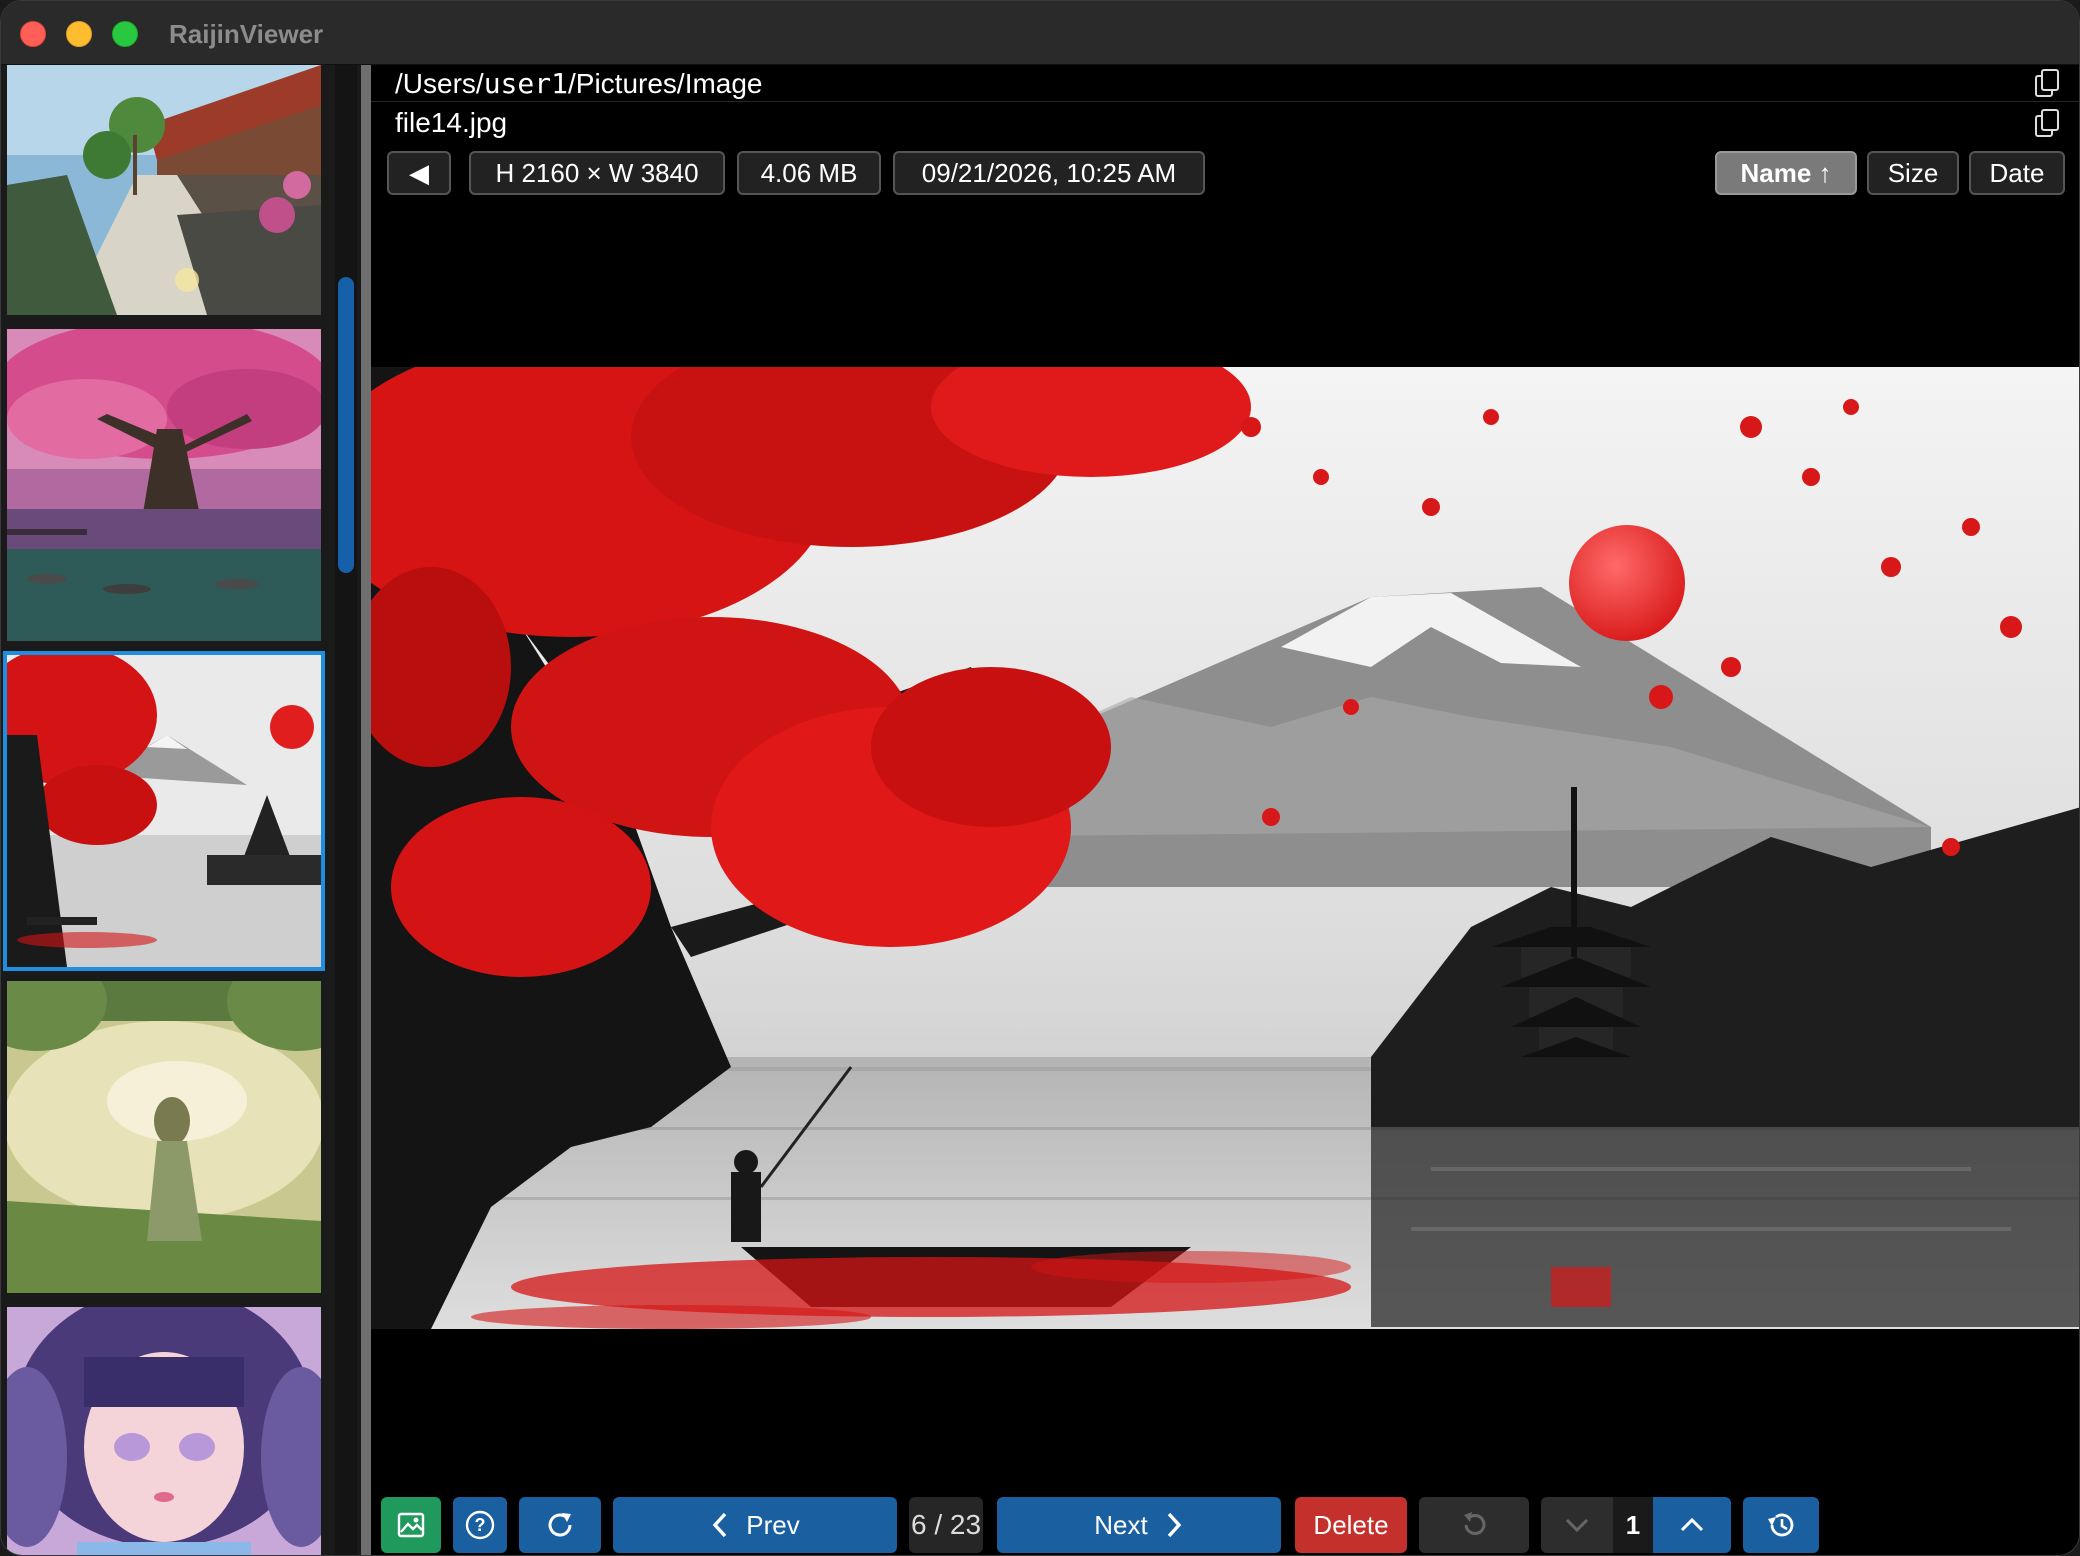 The height and width of the screenshot is (1556, 2080). I want to click on next-button: Next, so click(1139, 1525).